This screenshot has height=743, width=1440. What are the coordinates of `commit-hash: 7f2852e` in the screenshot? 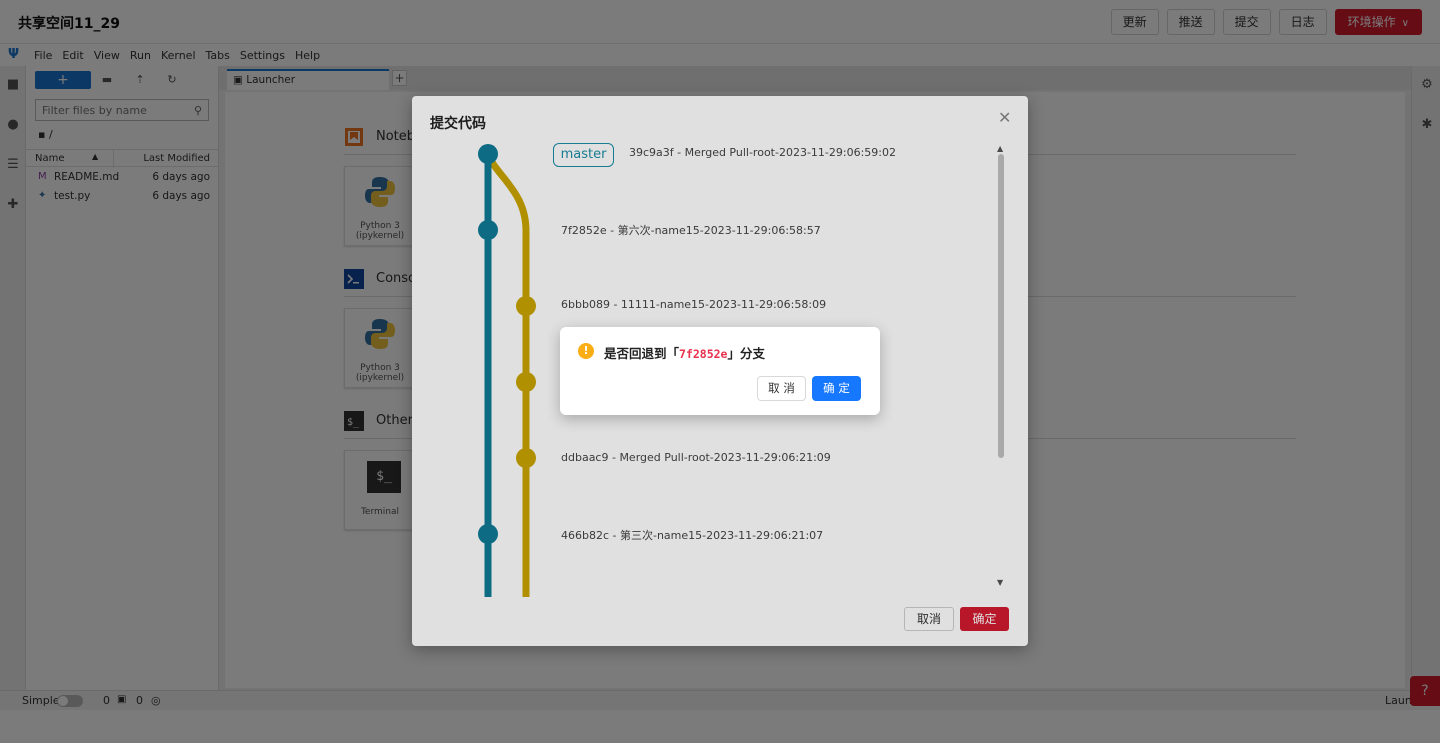 It's located at (703, 354).